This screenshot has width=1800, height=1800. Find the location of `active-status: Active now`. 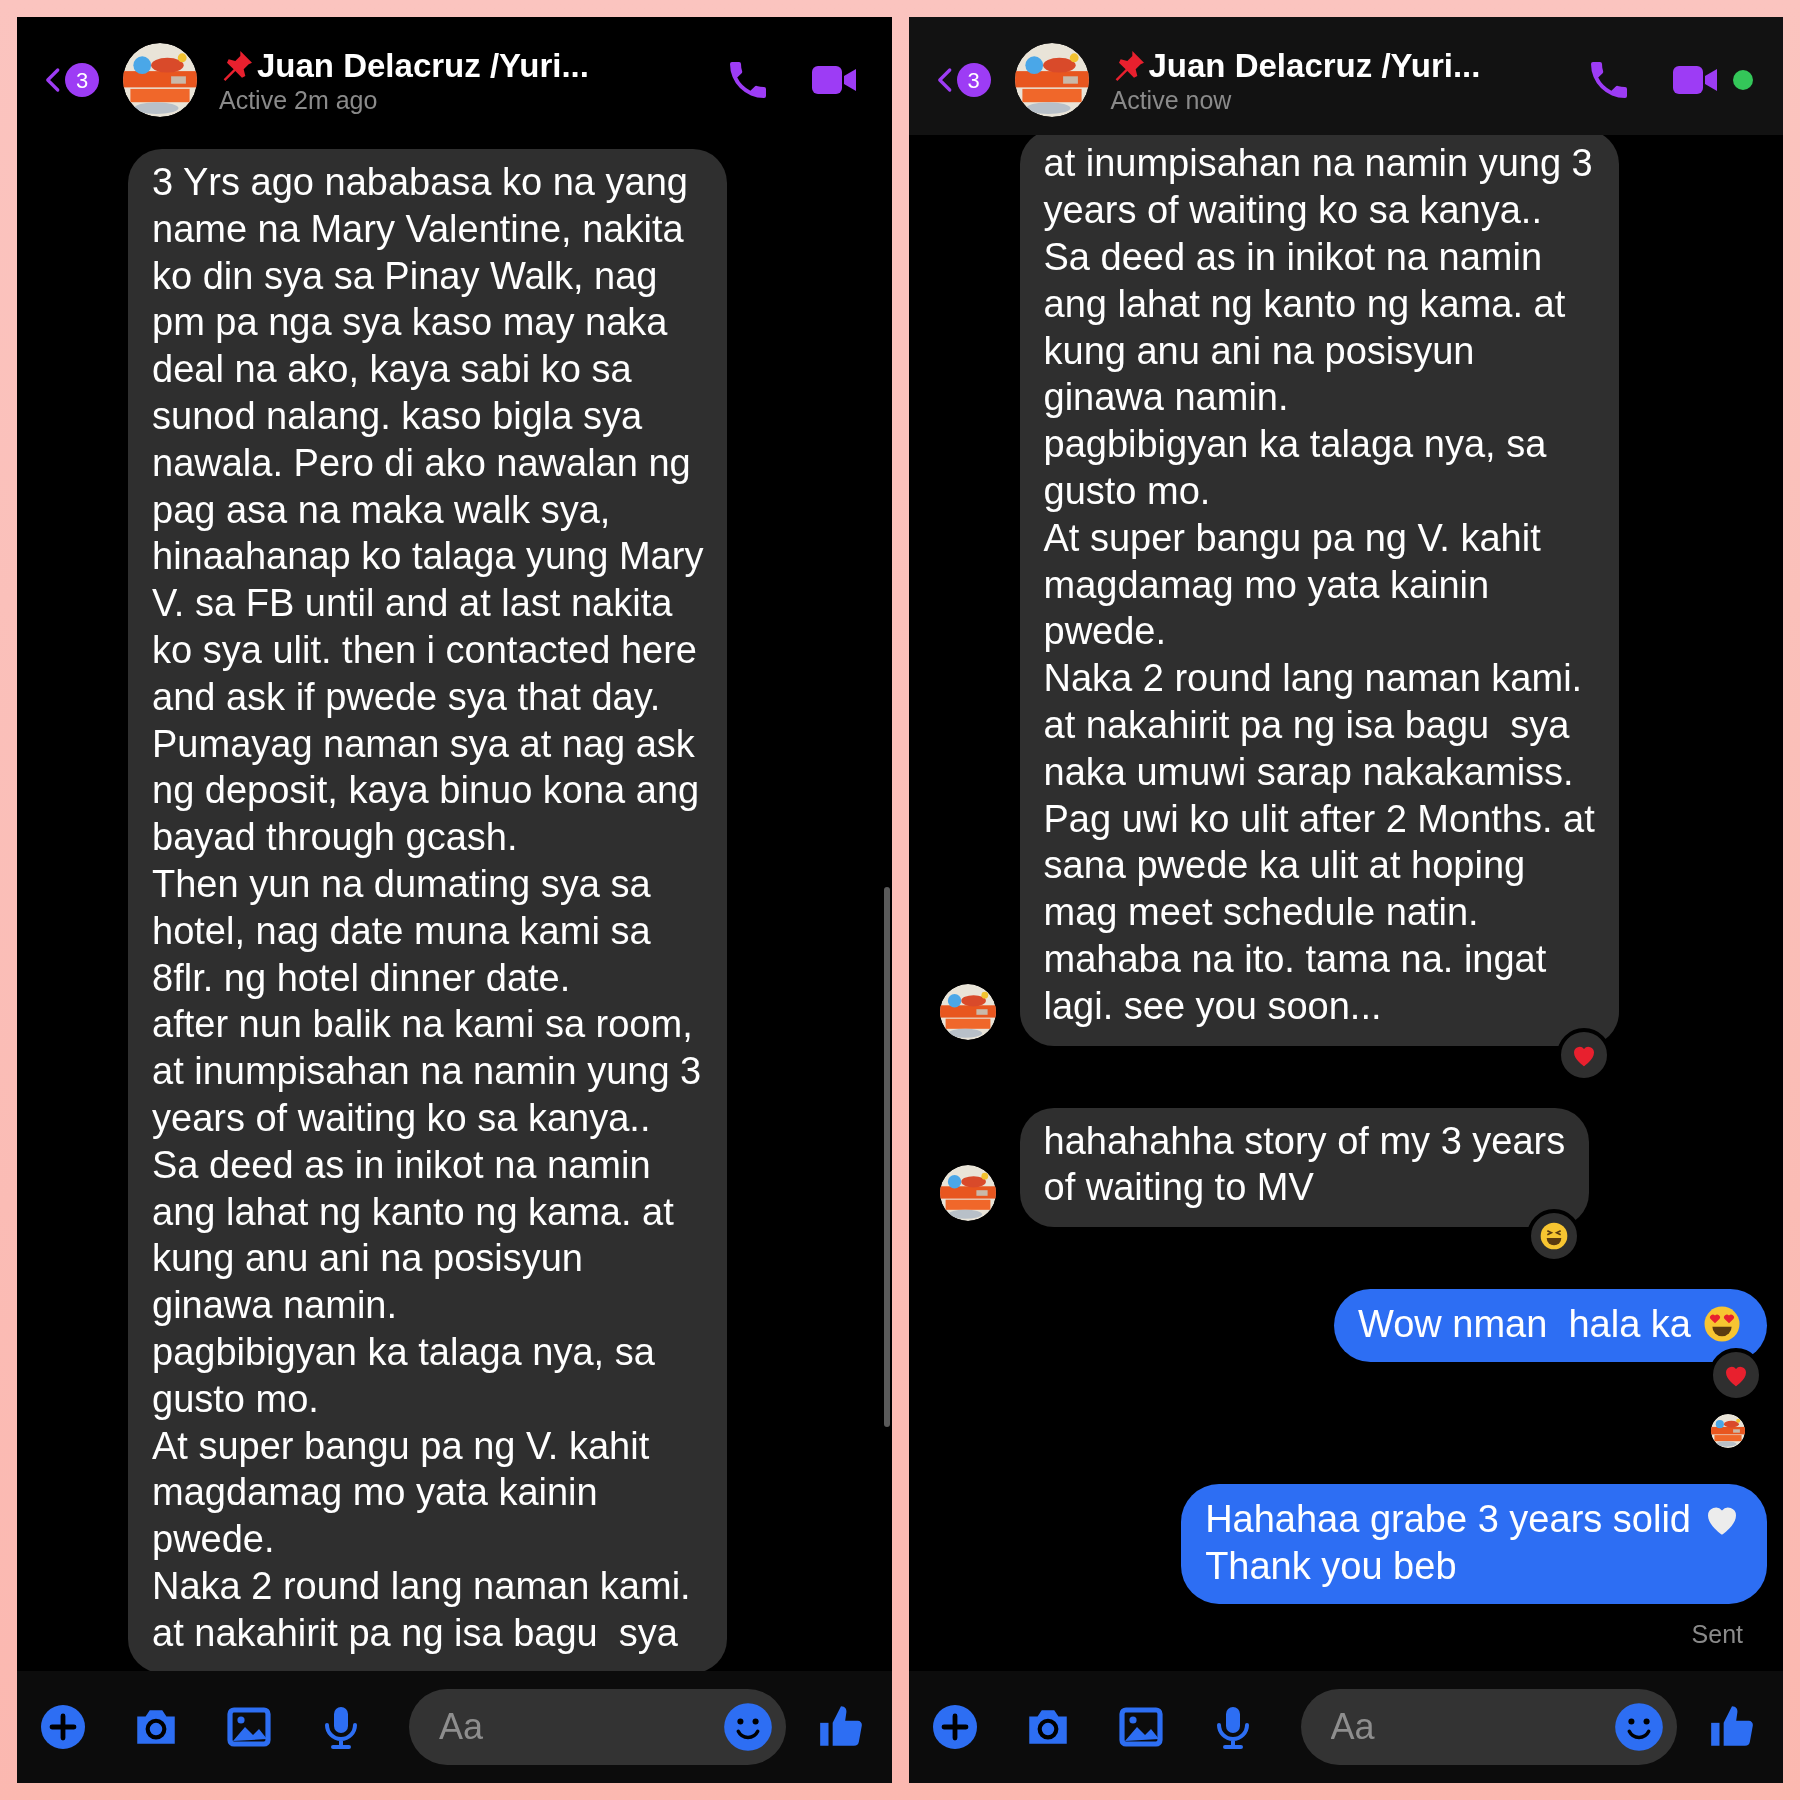

active-status: Active now is located at coordinates (1171, 100).